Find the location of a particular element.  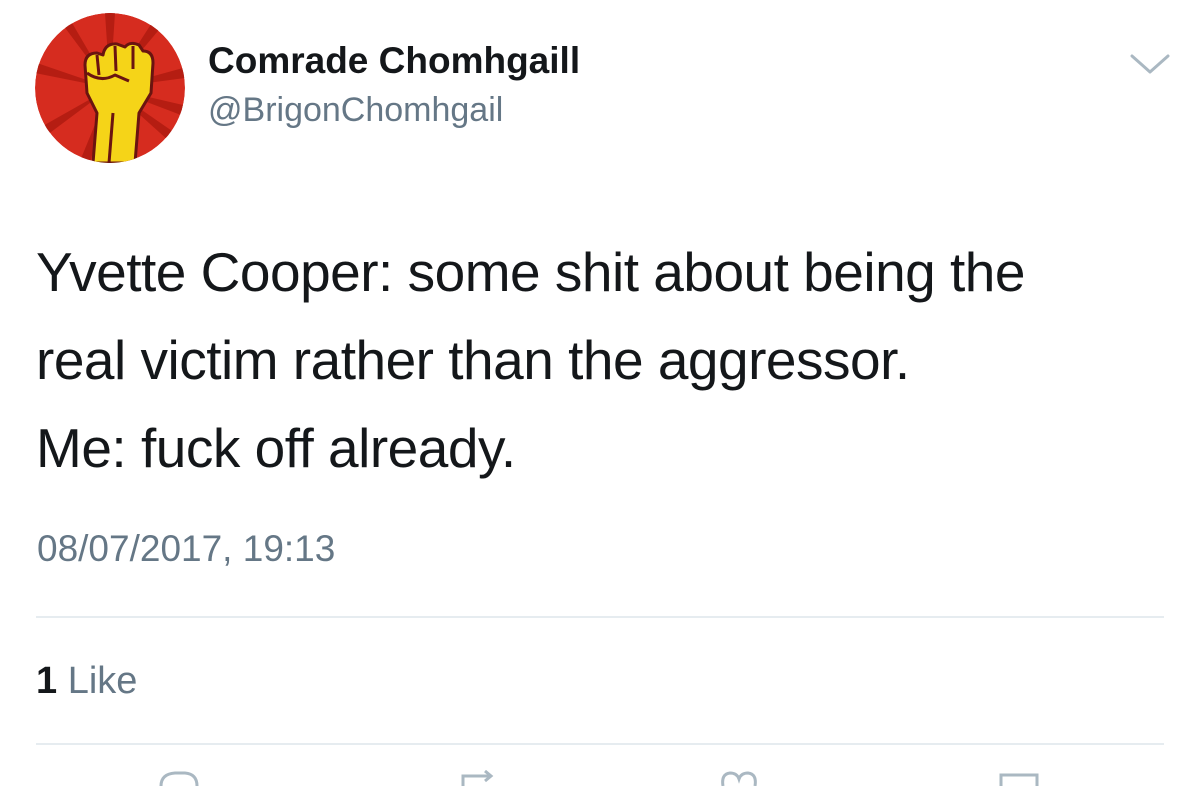

share-icon is located at coordinates (1019, 778).